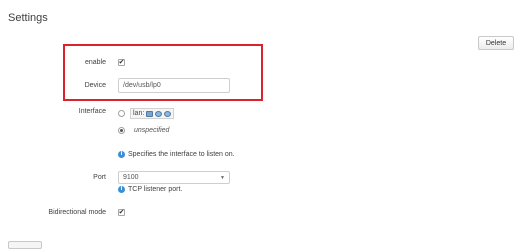 The height and width of the screenshot is (249, 520). I want to click on checkmark-icon: ✔, so click(121, 212).